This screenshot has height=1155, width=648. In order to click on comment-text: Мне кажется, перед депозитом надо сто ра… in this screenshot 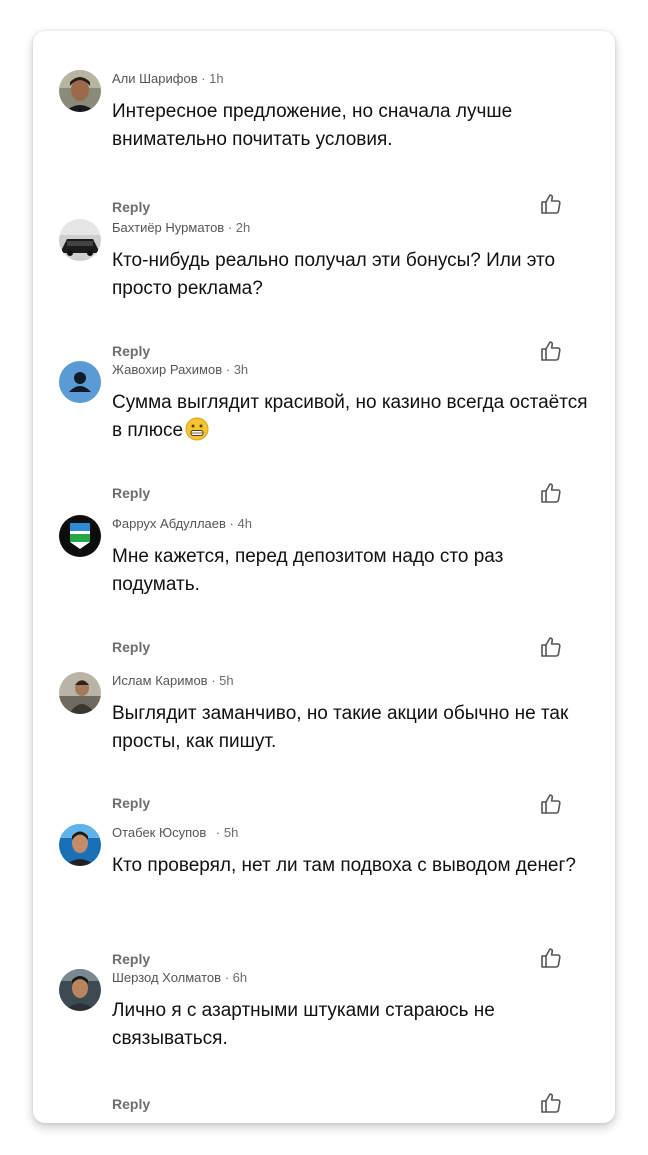, I will do `click(308, 570)`.